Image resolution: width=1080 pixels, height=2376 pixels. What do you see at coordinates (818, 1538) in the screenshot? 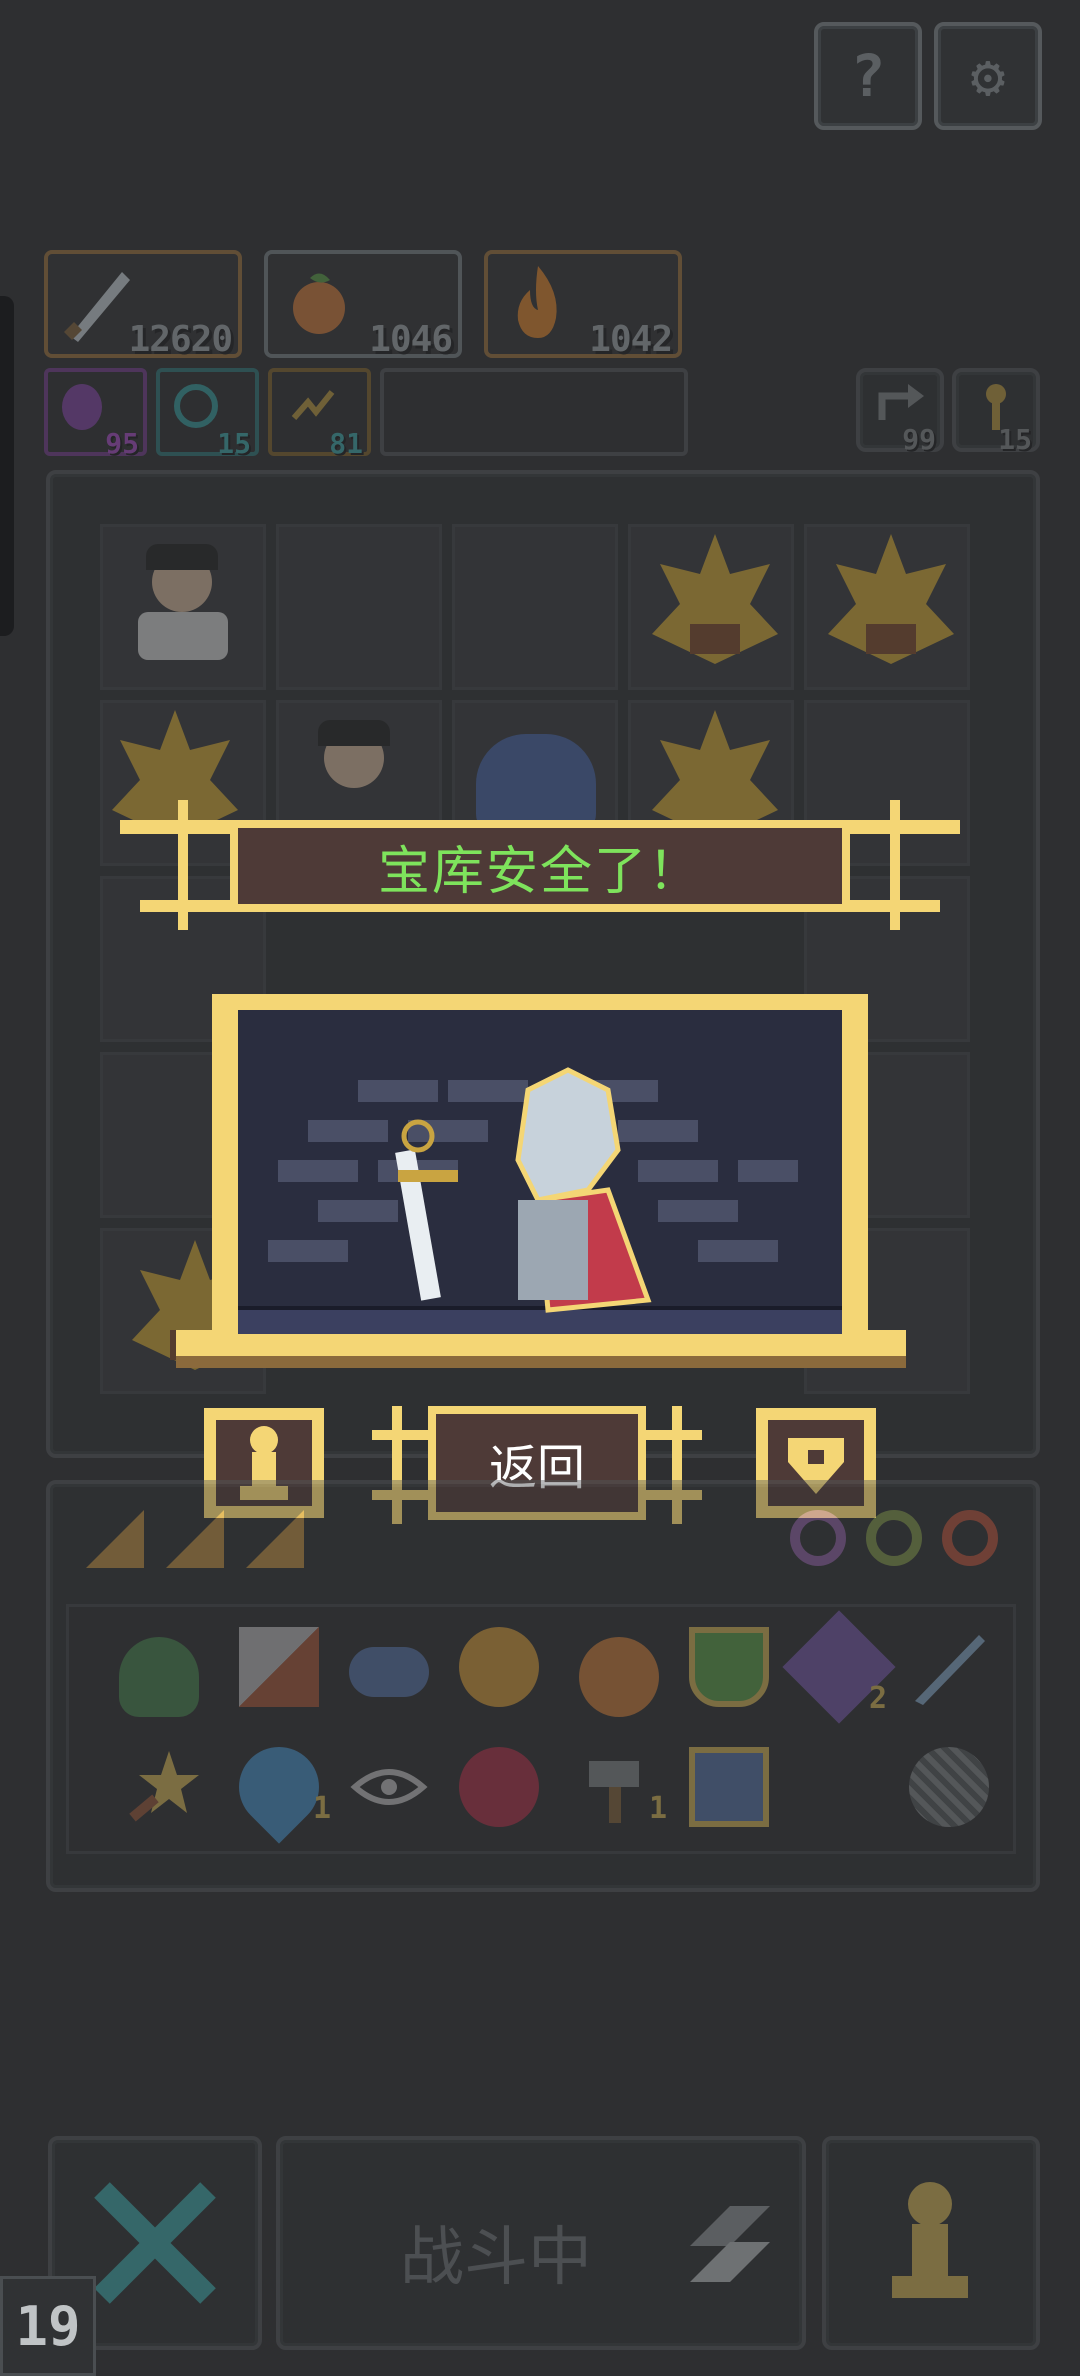
I see `purple-ring-icon` at bounding box center [818, 1538].